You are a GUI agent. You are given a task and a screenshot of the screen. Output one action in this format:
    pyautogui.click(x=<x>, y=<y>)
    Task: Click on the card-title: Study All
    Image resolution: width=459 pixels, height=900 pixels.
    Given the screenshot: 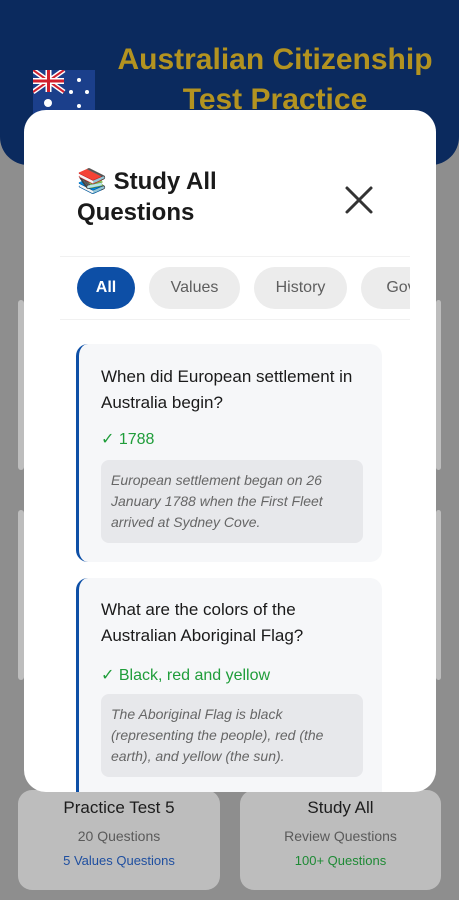 What is the action you would take?
    pyautogui.click(x=340, y=807)
    